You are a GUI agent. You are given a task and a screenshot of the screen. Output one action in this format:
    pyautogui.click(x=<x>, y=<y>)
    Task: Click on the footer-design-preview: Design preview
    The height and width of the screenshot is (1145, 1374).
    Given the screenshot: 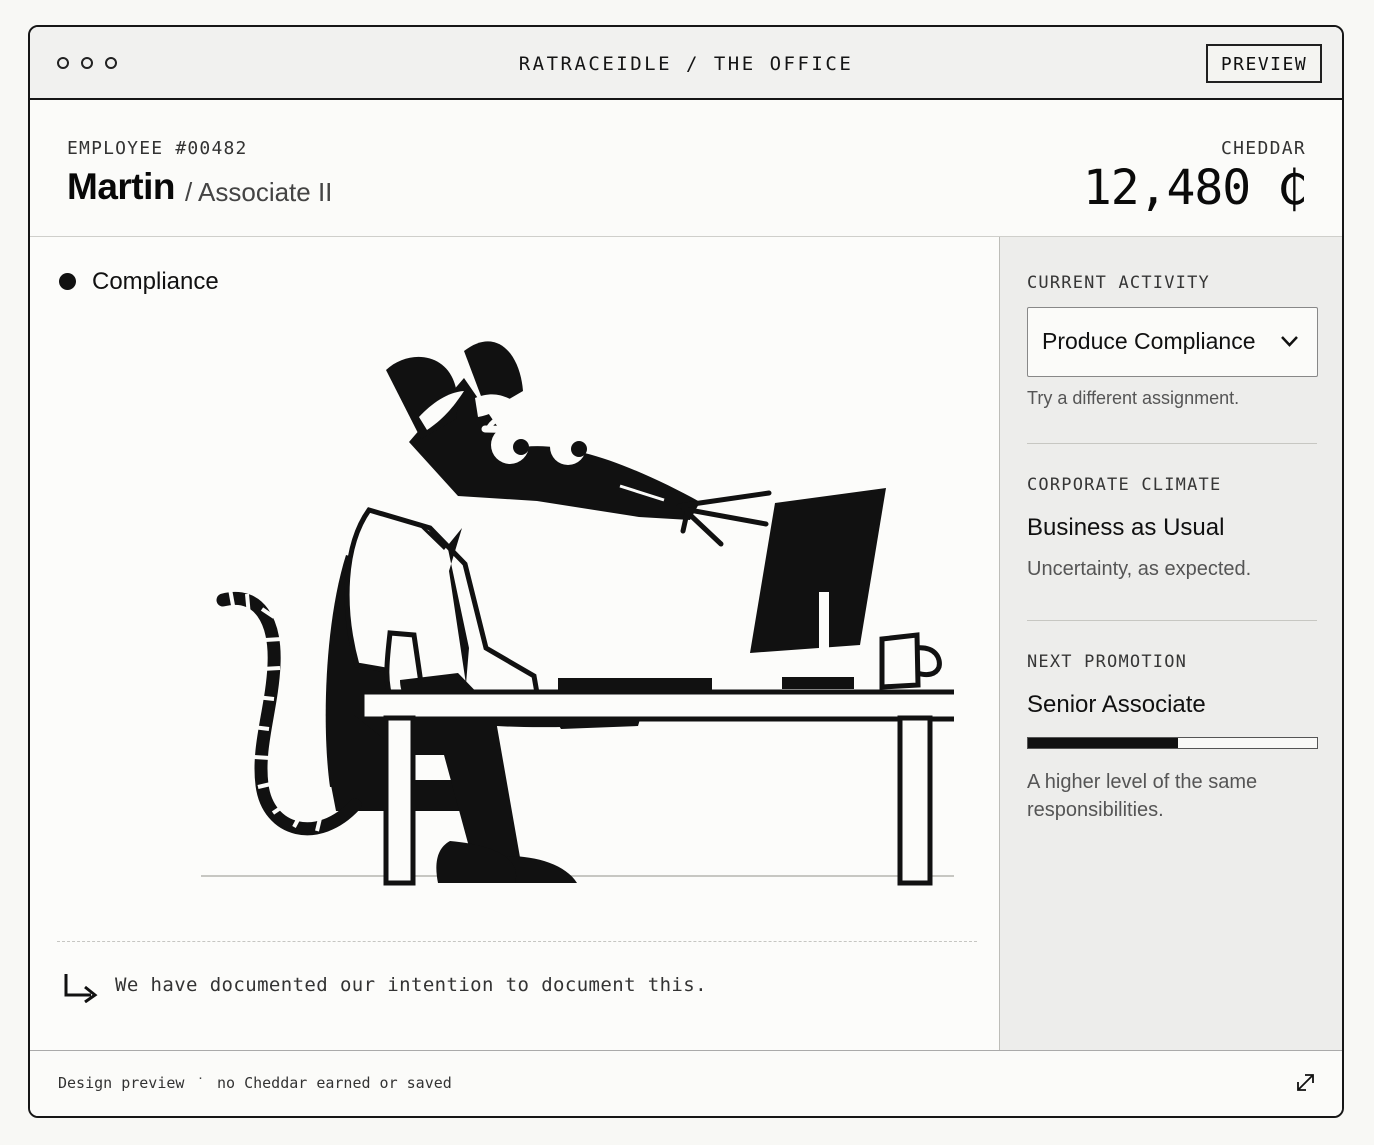 What is the action you would take?
    pyautogui.click(x=121, y=1083)
    